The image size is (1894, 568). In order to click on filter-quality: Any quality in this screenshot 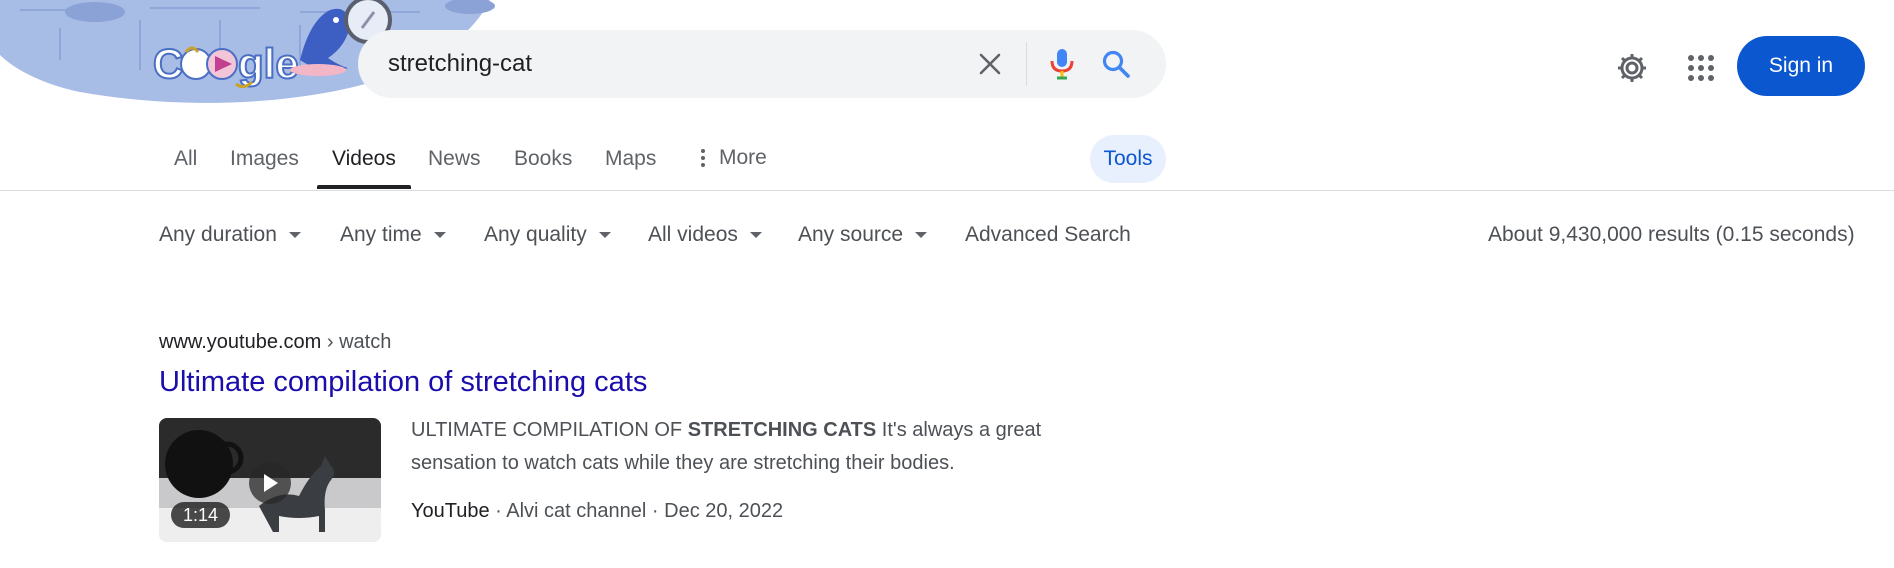, I will do `click(547, 235)`.